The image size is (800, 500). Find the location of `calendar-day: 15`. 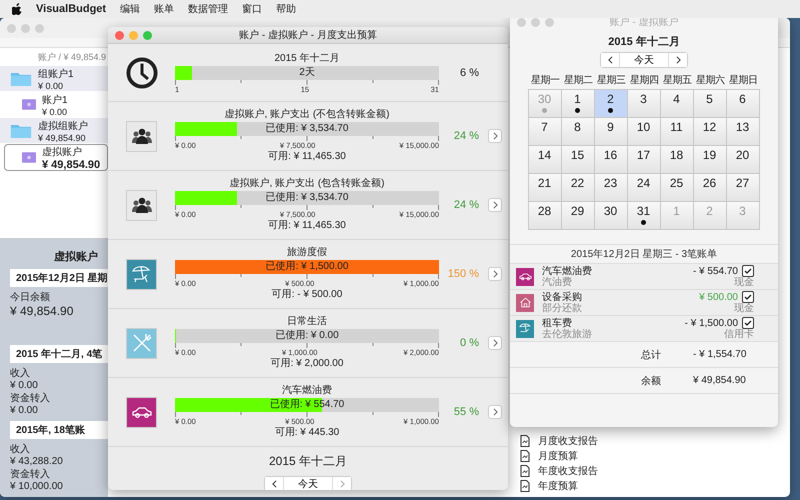

calendar-day: 15 is located at coordinates (577, 159).